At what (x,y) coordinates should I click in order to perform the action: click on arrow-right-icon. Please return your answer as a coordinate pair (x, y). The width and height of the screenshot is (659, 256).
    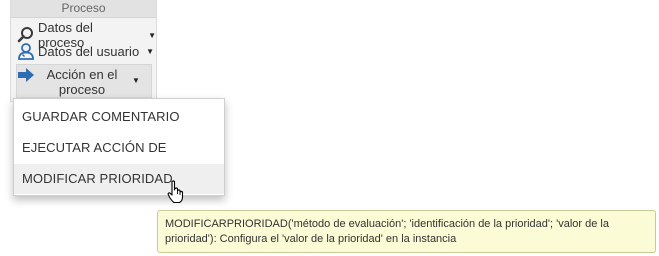
    Looking at the image, I should click on (26, 75).